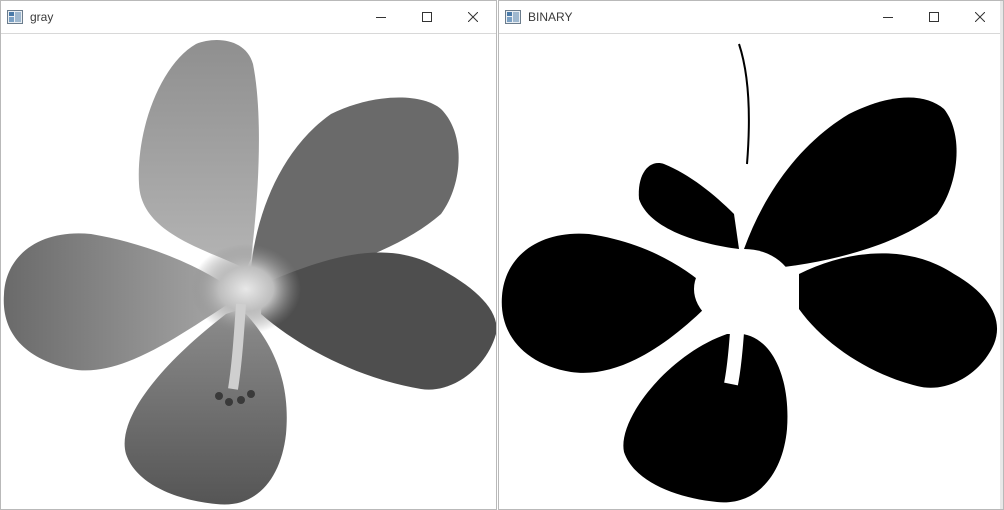 The image size is (1004, 510). What do you see at coordinates (42, 17) in the screenshot?
I see `window-title: gray` at bounding box center [42, 17].